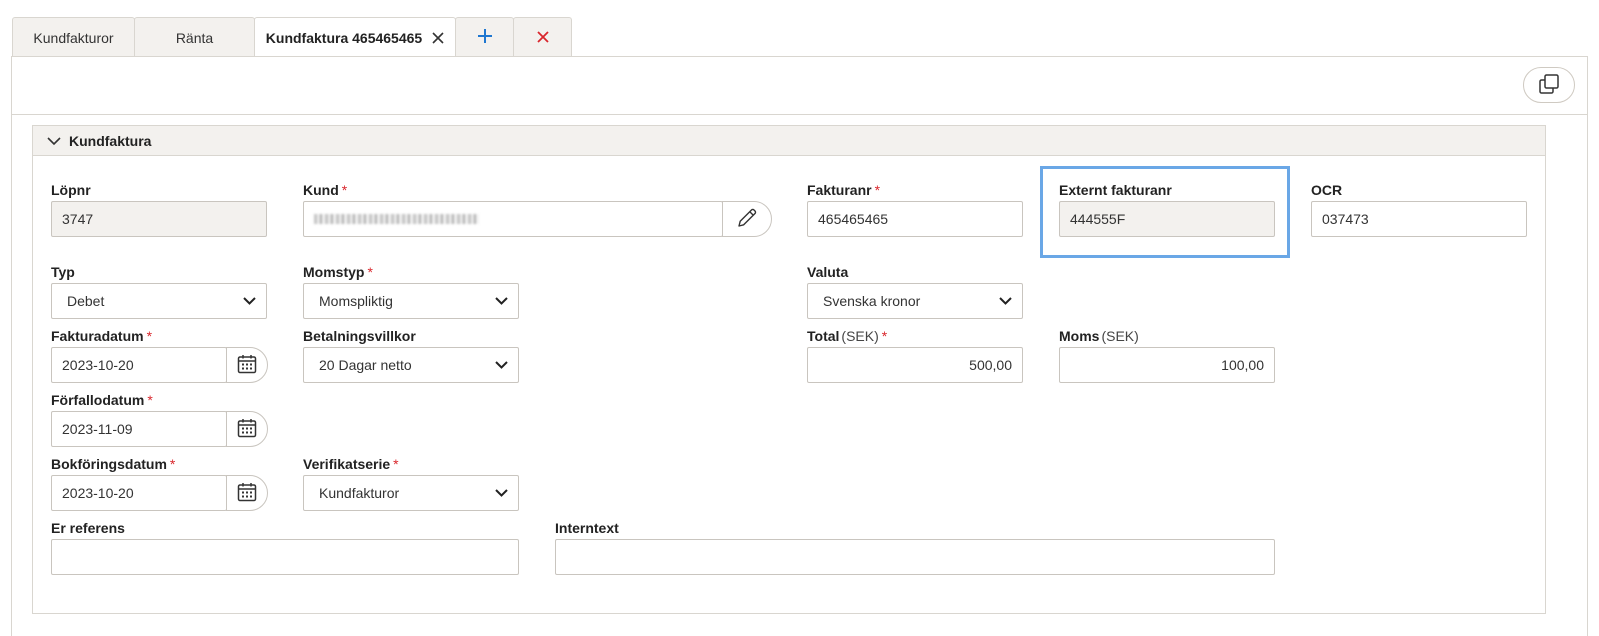  Describe the element at coordinates (438, 38) in the screenshot. I see `close-icon` at that location.